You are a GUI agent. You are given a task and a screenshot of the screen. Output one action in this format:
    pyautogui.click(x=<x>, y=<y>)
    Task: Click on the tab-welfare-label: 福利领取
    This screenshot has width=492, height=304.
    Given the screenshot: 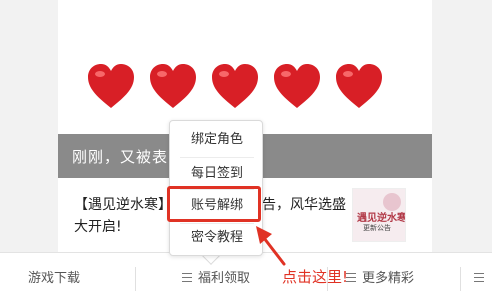 What is the action you would take?
    pyautogui.click(x=224, y=278)
    